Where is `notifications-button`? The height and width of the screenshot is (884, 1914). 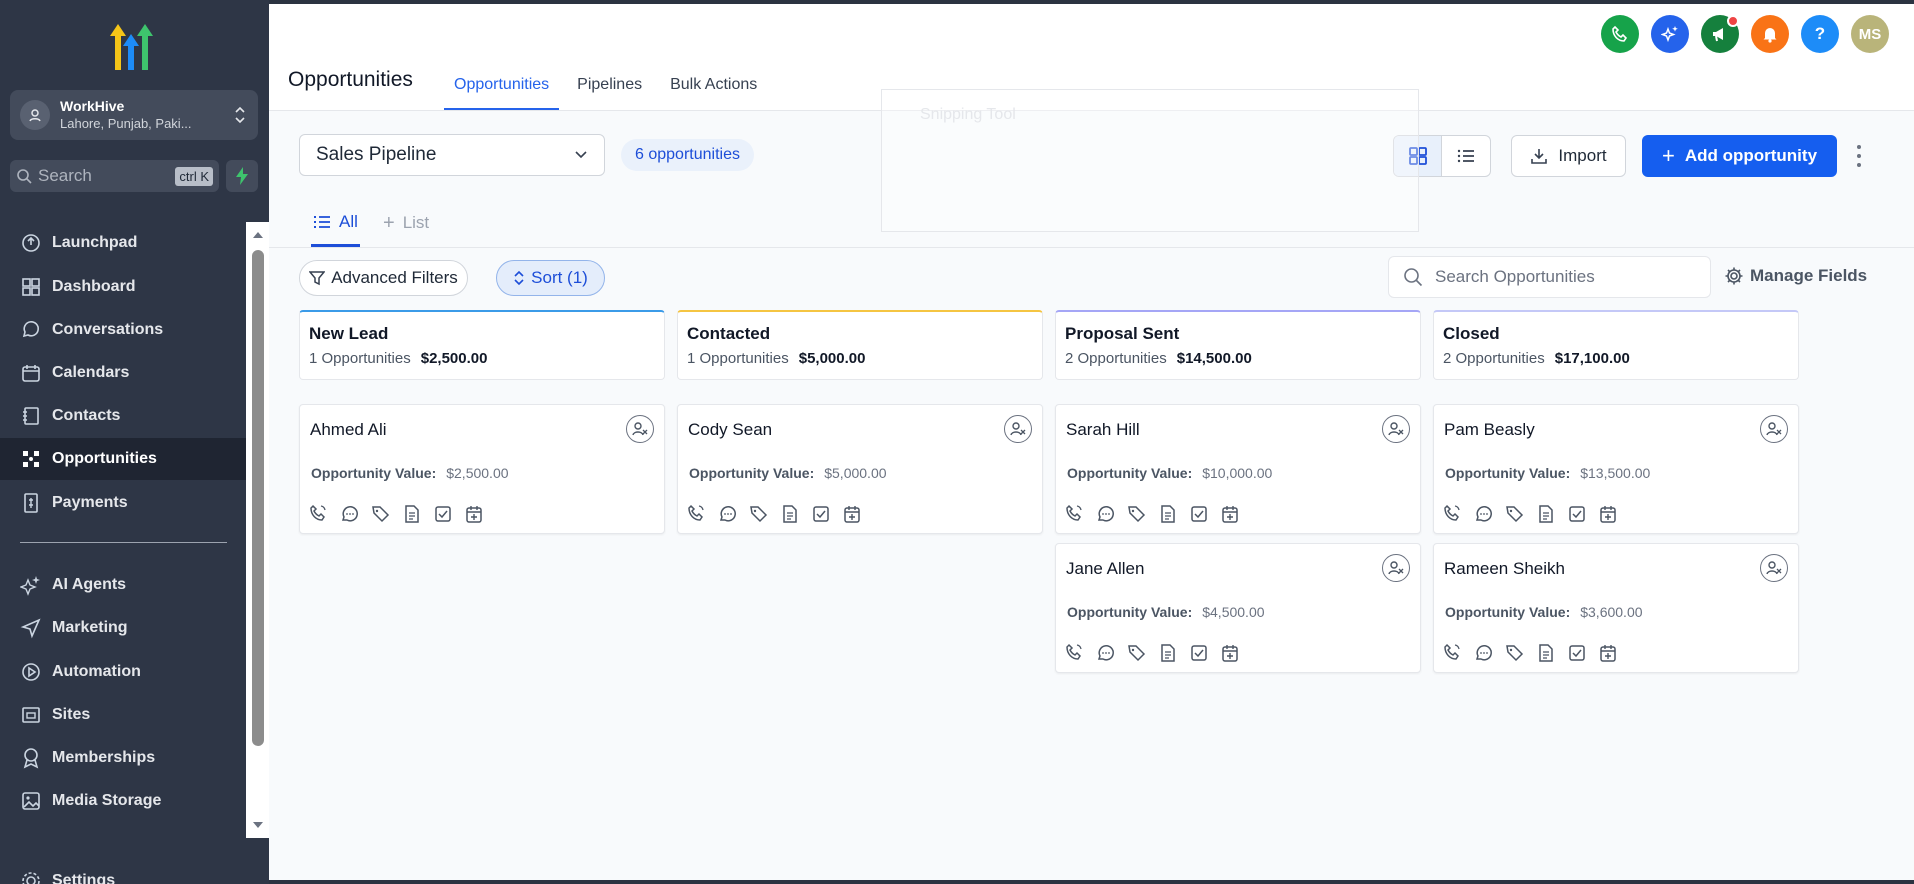
notifications-button is located at coordinates (1770, 34).